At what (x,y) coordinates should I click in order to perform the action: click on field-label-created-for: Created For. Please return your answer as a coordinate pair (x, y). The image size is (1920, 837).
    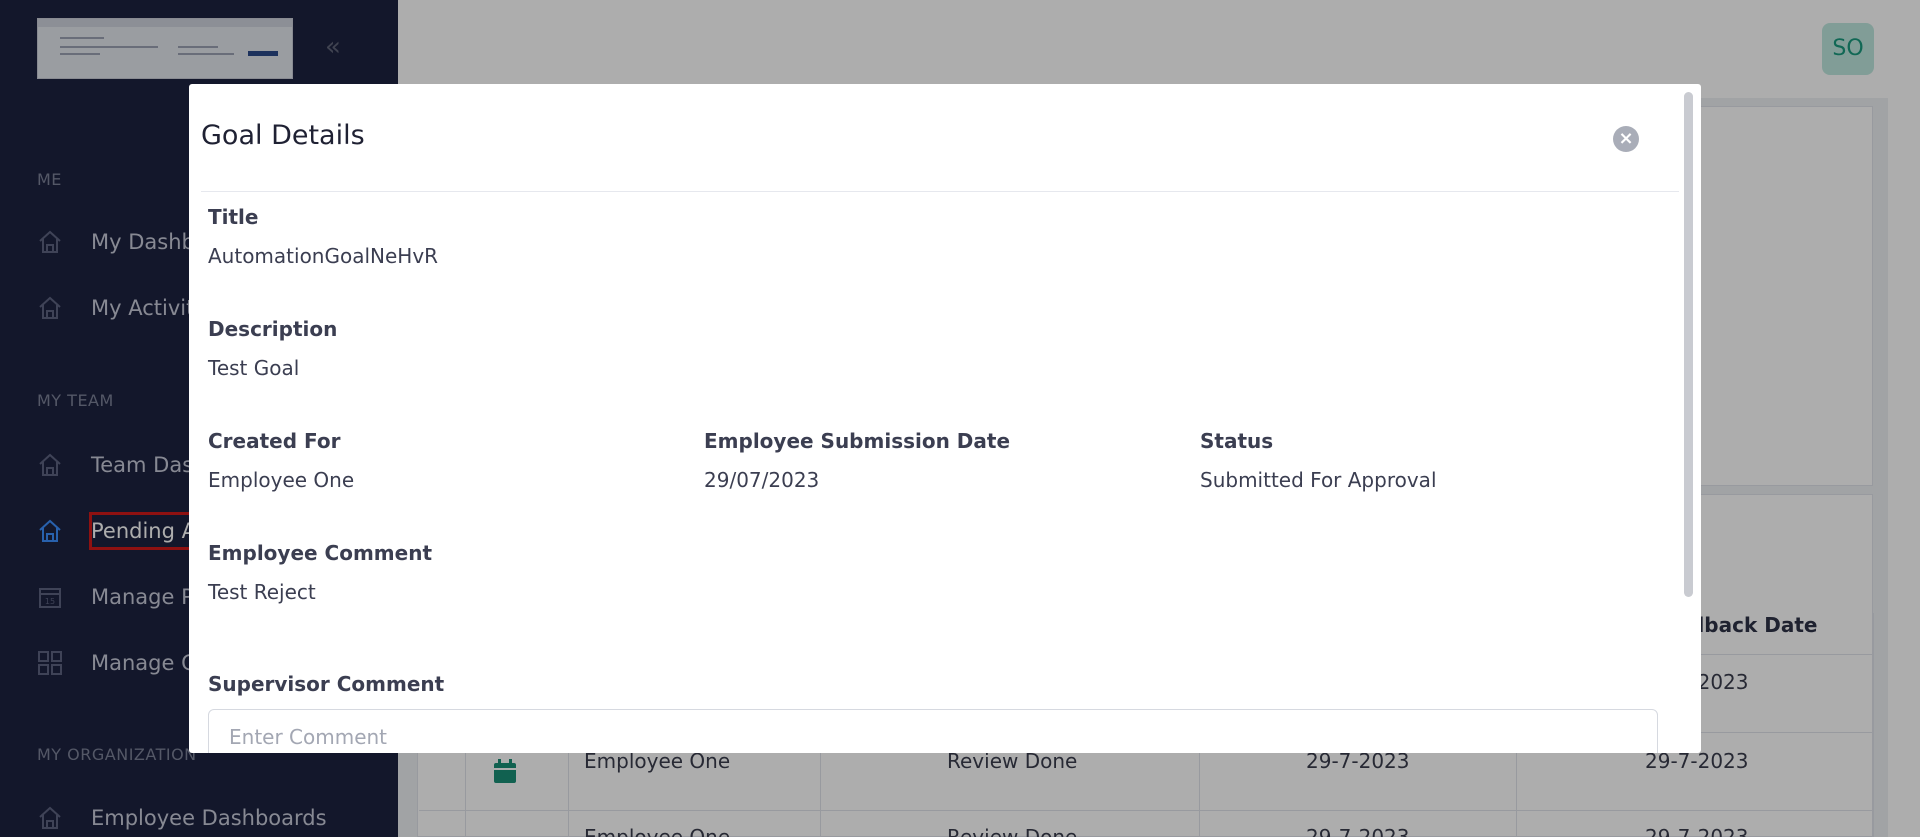
    Looking at the image, I should click on (274, 441).